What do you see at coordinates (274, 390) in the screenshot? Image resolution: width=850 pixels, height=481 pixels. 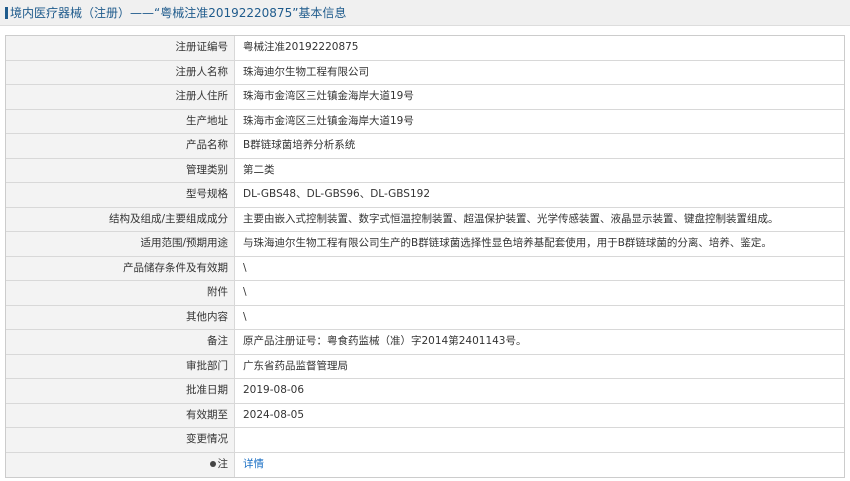 I see `row-value: 2019-08-06` at bounding box center [274, 390].